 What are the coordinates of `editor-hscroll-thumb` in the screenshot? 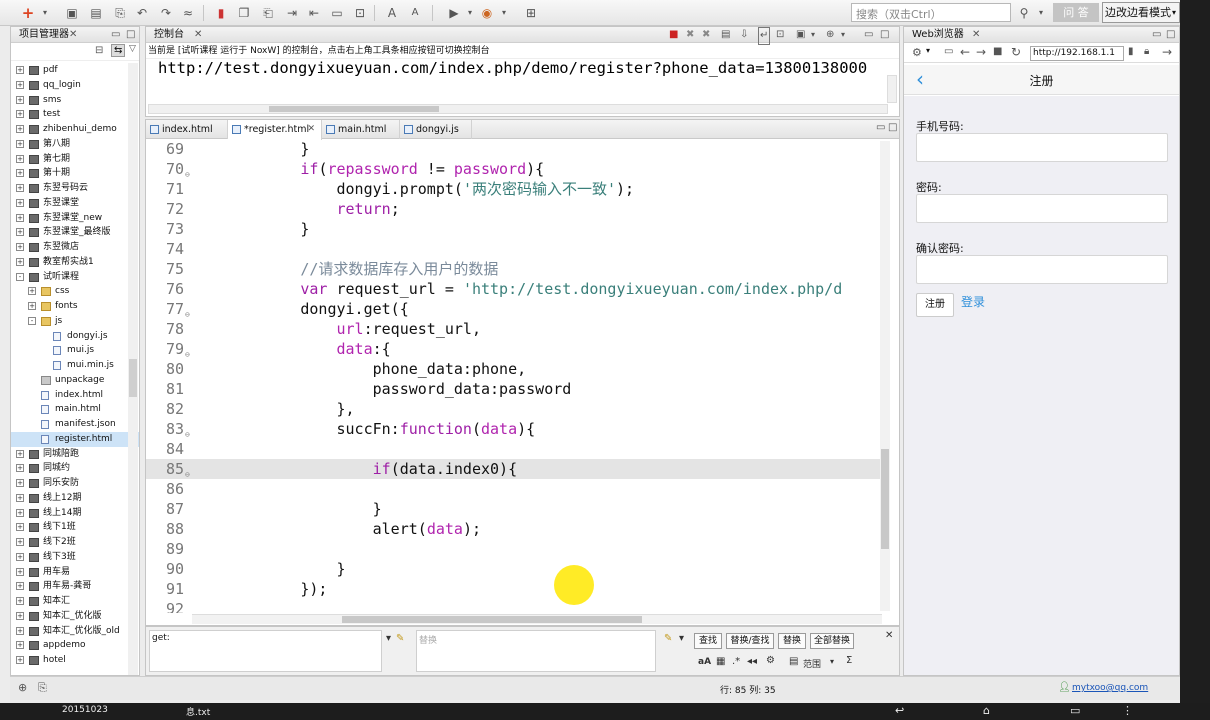 It's located at (492, 619).